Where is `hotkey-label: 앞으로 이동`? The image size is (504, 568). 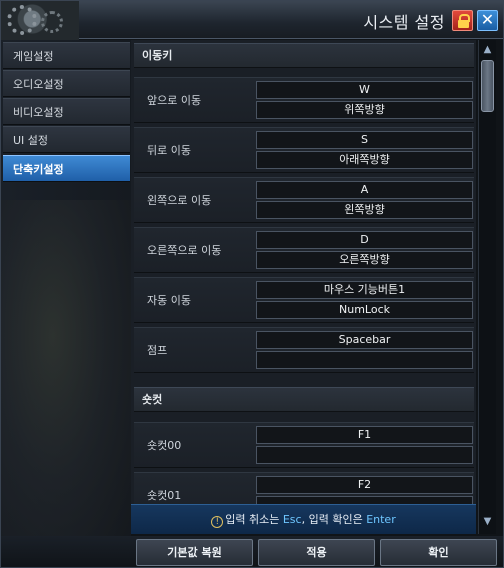
hotkey-label: 앞으로 이동 is located at coordinates (174, 100).